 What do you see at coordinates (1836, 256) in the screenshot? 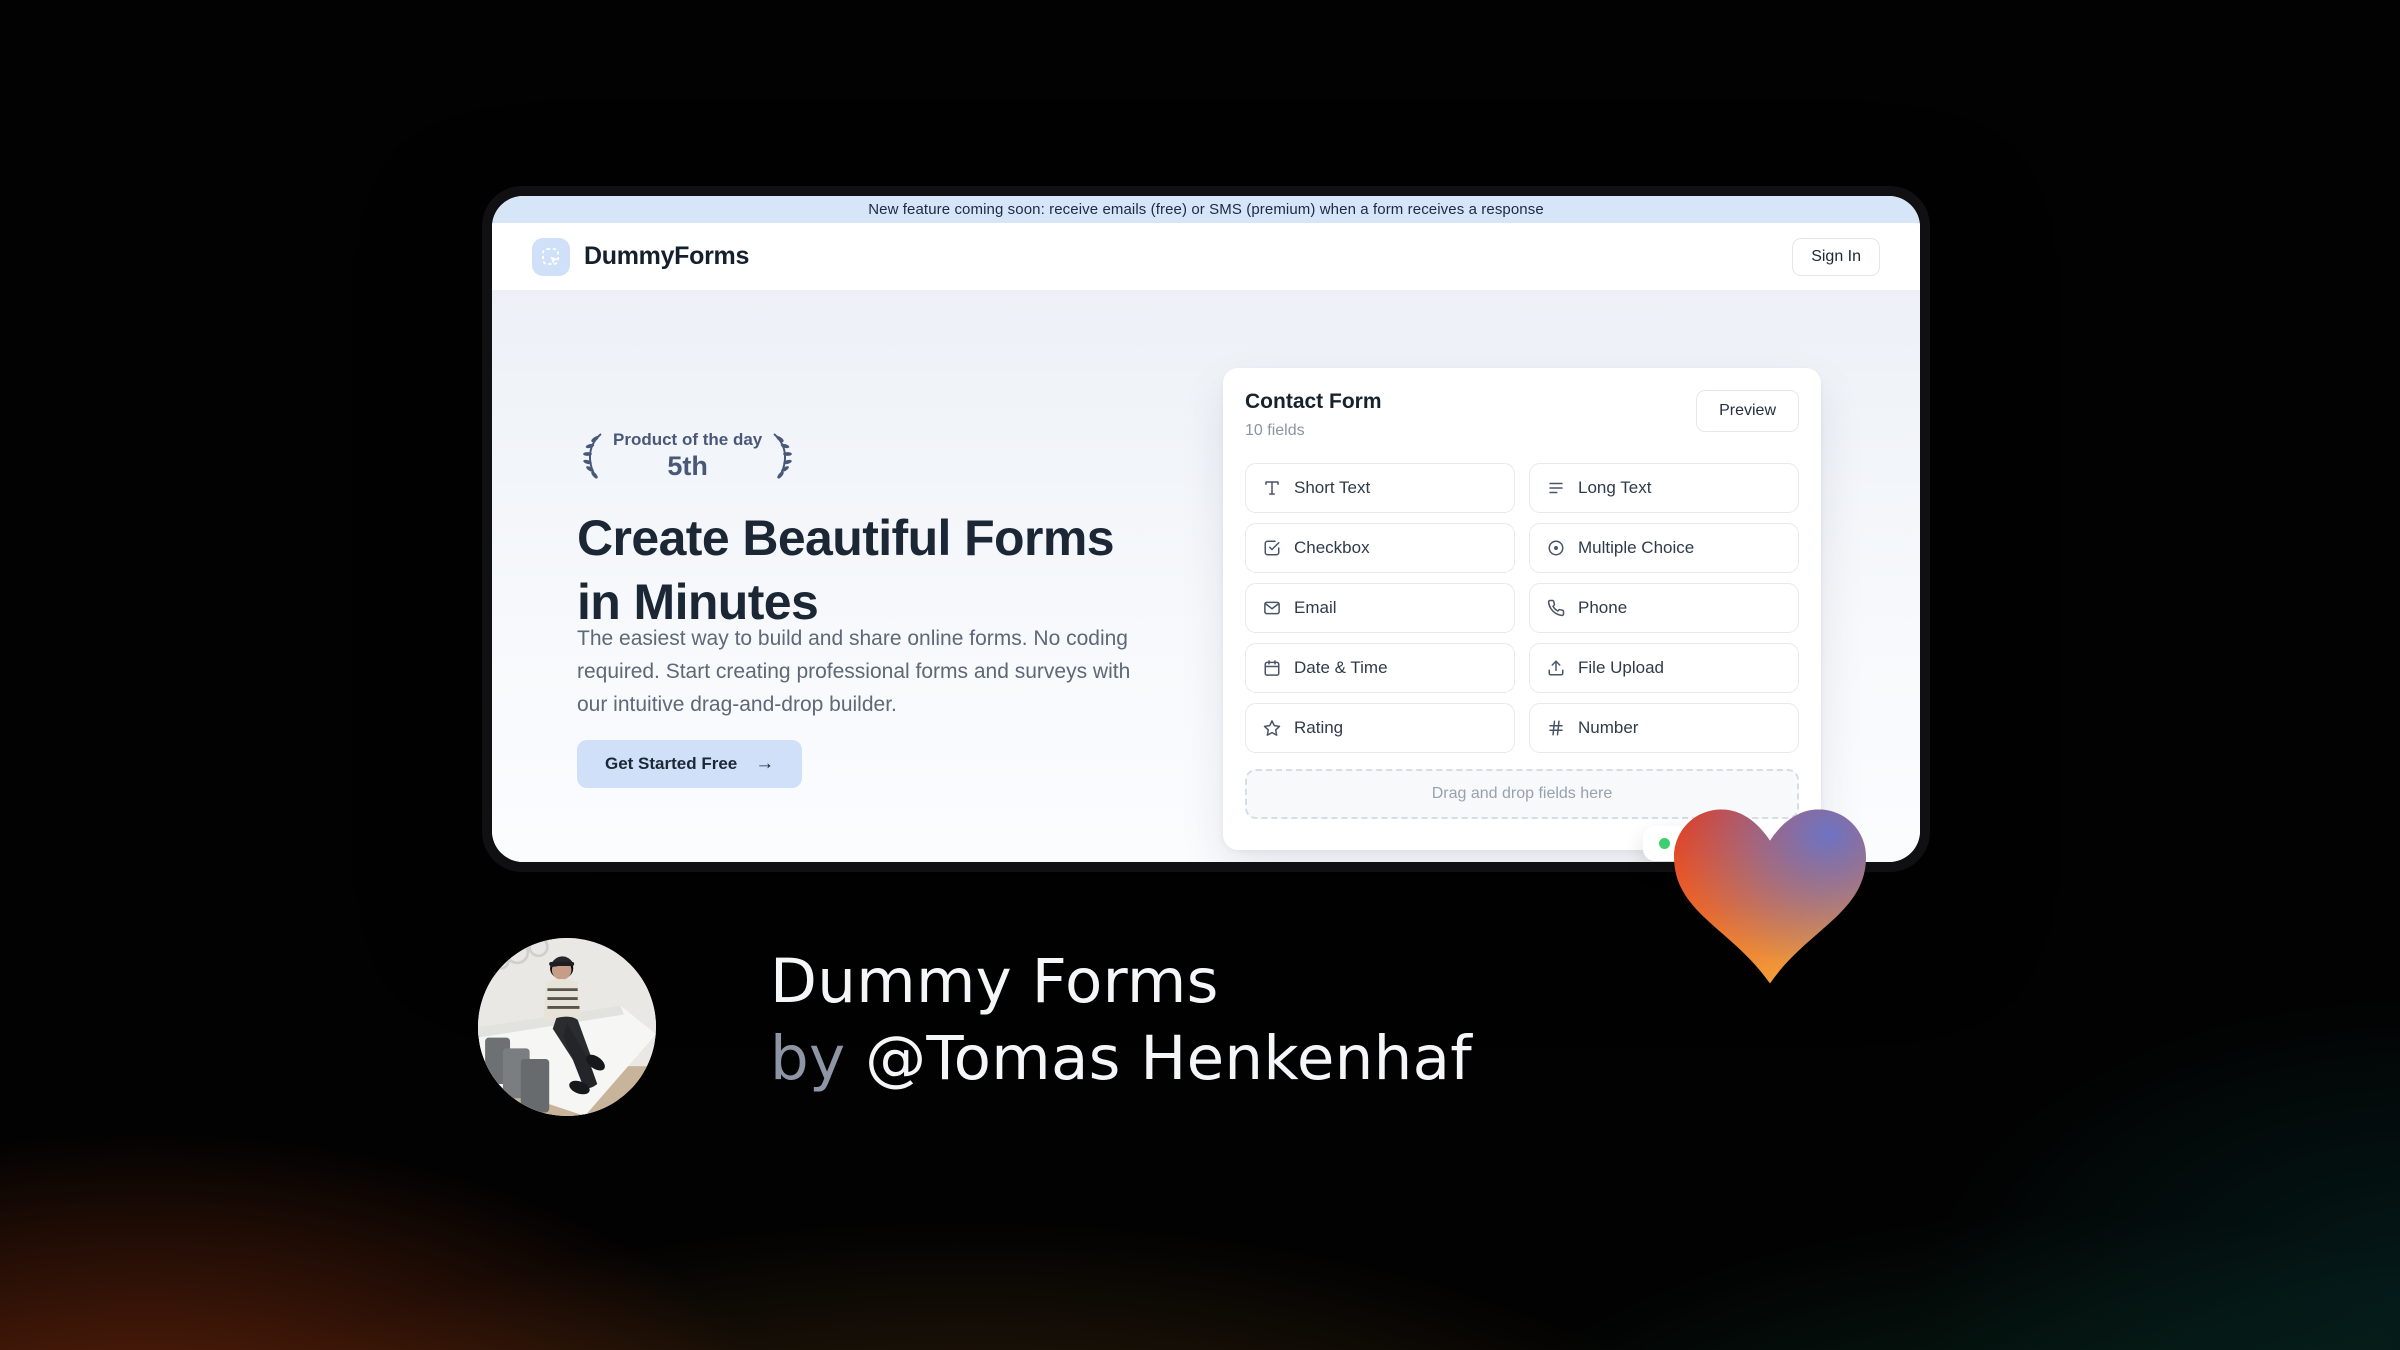
I see `sign-in-button: Sign In` at bounding box center [1836, 256].